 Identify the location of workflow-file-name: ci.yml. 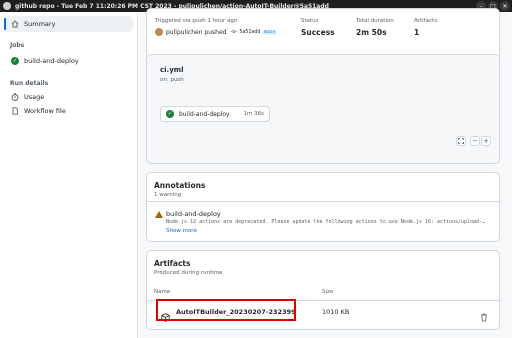
(171, 70).